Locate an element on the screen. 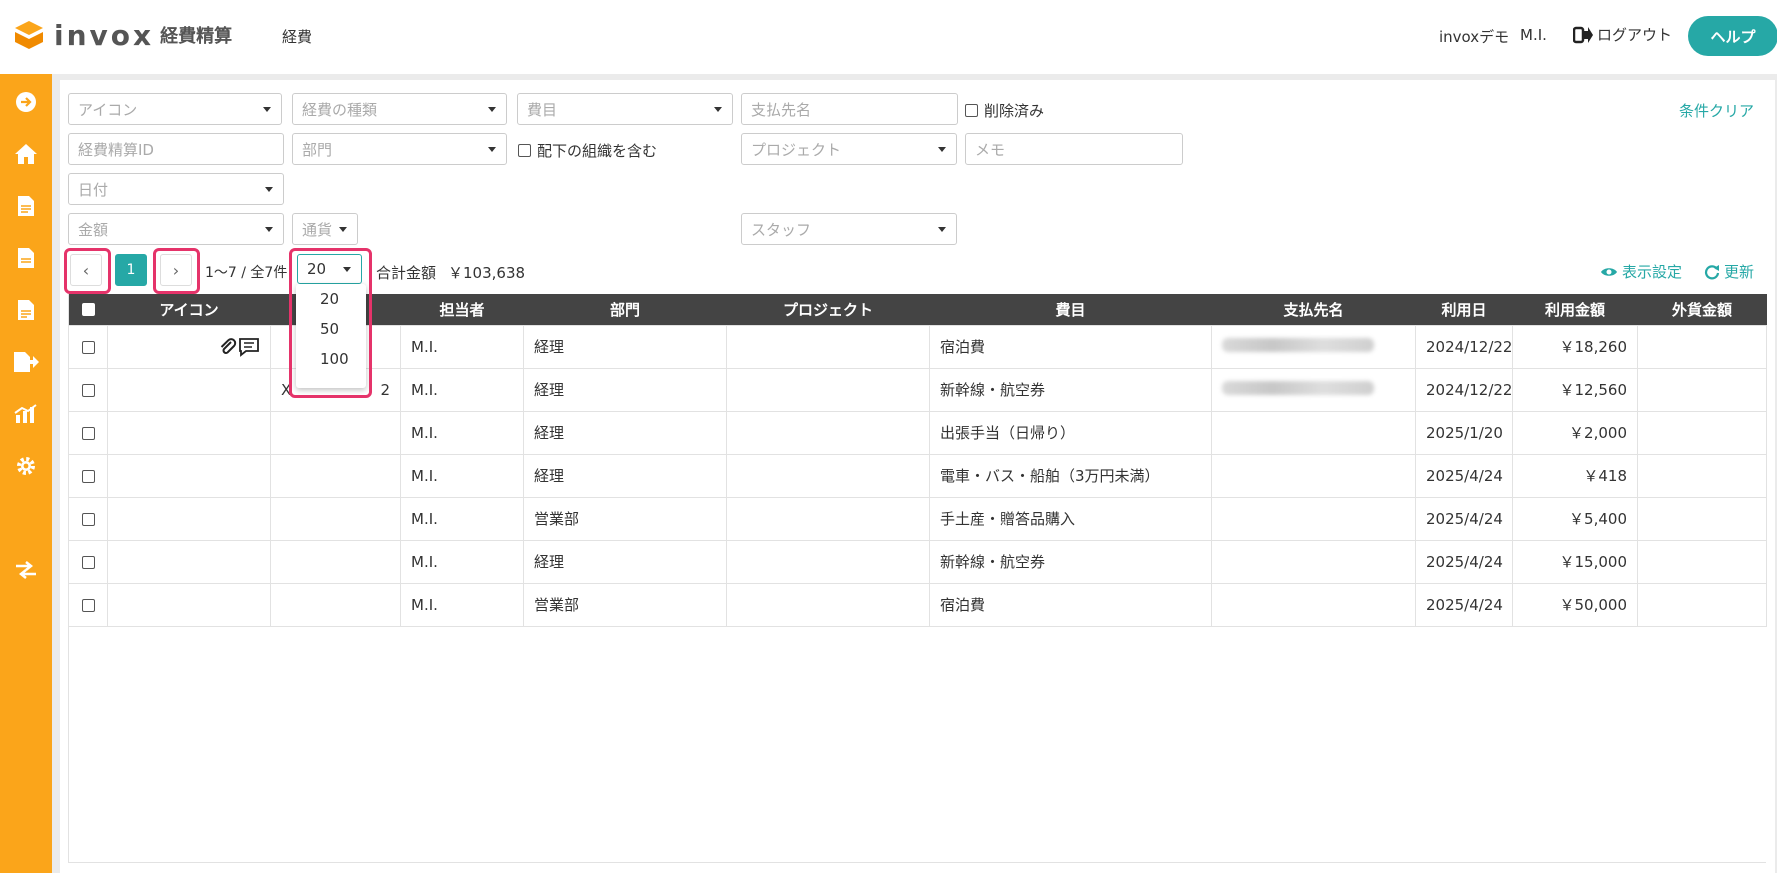  table-row: M.I. 営業部 手土産・贈答品購入 2025/4/24 ￥5,400 is located at coordinates (917, 518).